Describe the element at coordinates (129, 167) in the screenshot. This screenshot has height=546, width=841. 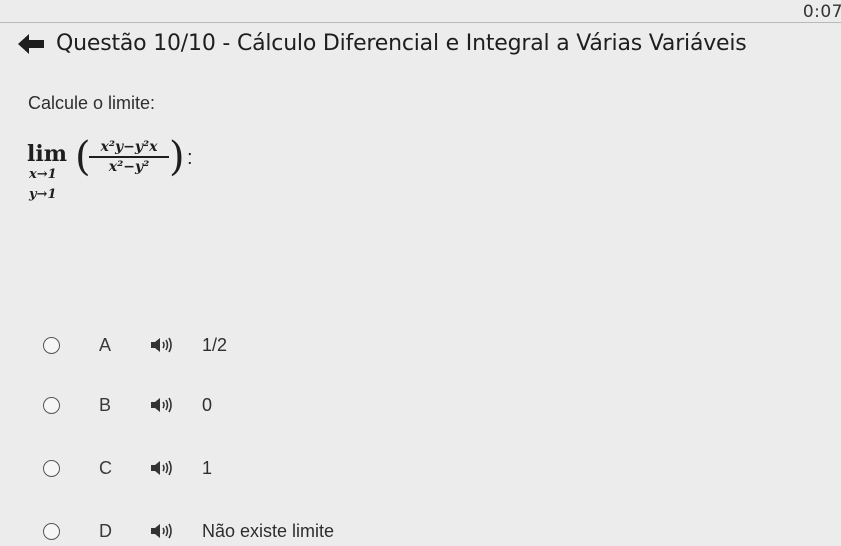
I see `fraction-denominator: x²−y²` at that location.